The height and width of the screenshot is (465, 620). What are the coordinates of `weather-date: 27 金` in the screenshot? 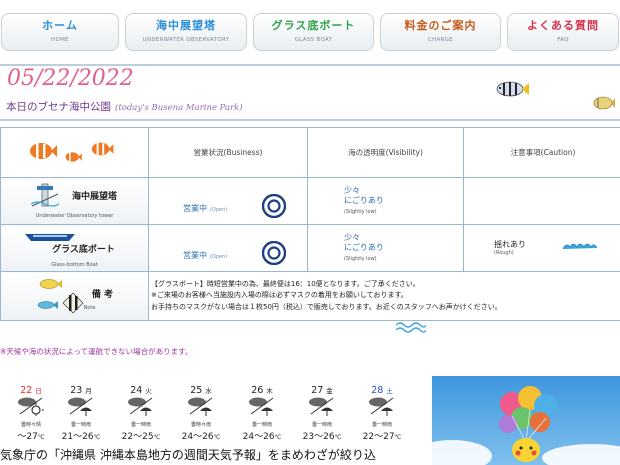 It's located at (322, 390).